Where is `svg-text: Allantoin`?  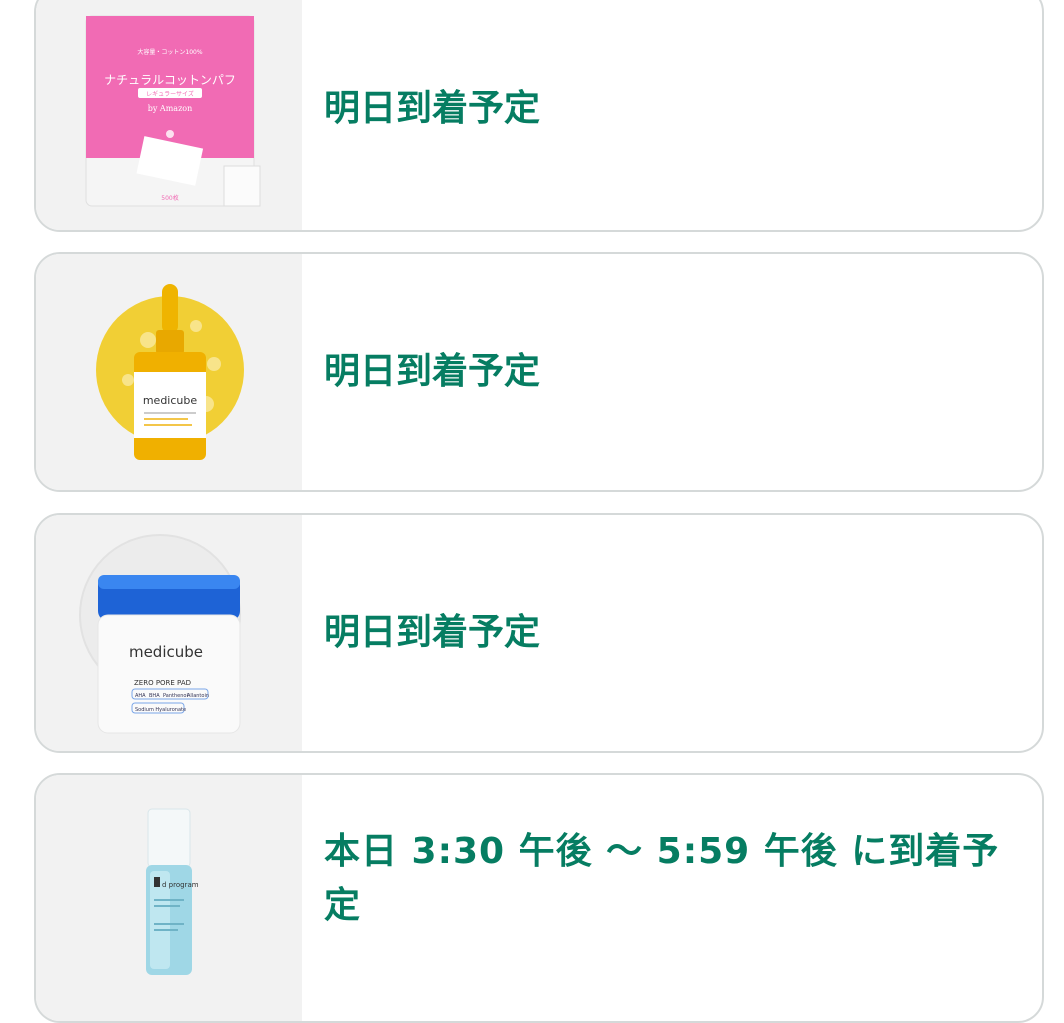
svg-text: Allantoin is located at coordinates (198, 696).